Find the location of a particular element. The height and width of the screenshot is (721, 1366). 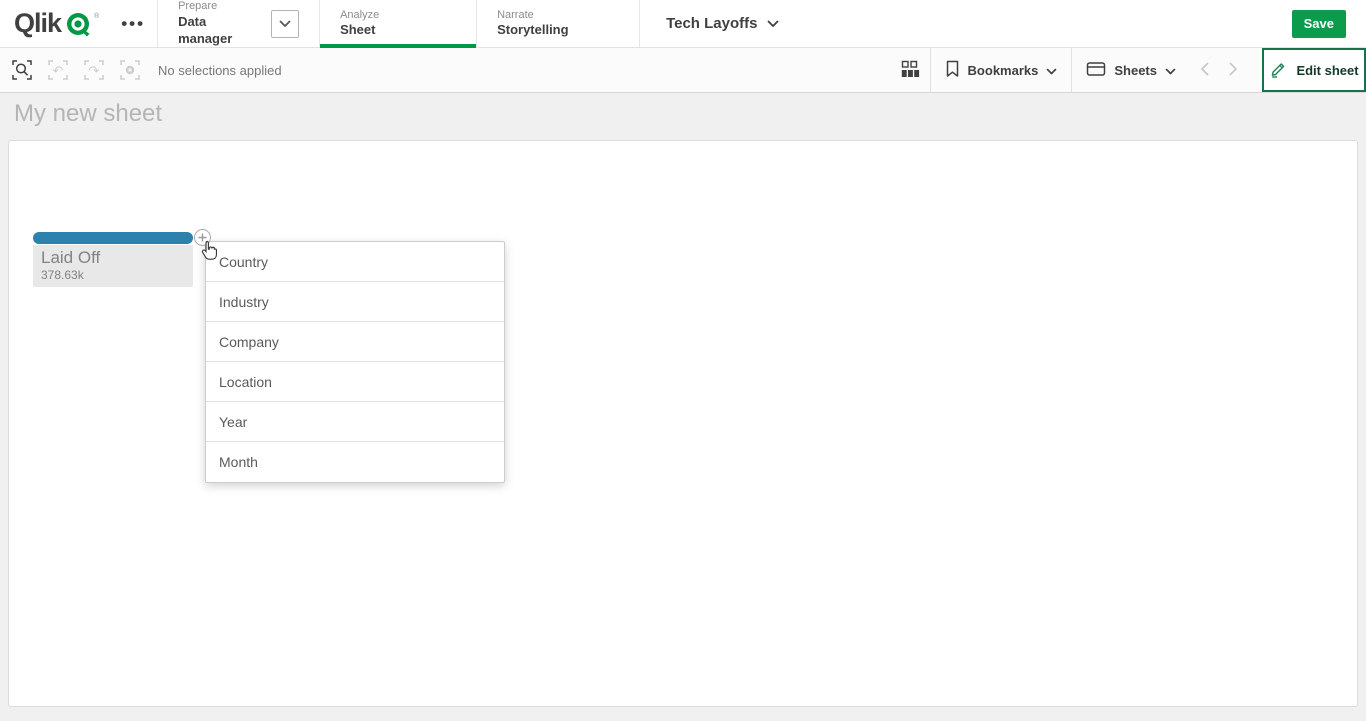

redo-icon: ↷ is located at coordinates (94, 70).